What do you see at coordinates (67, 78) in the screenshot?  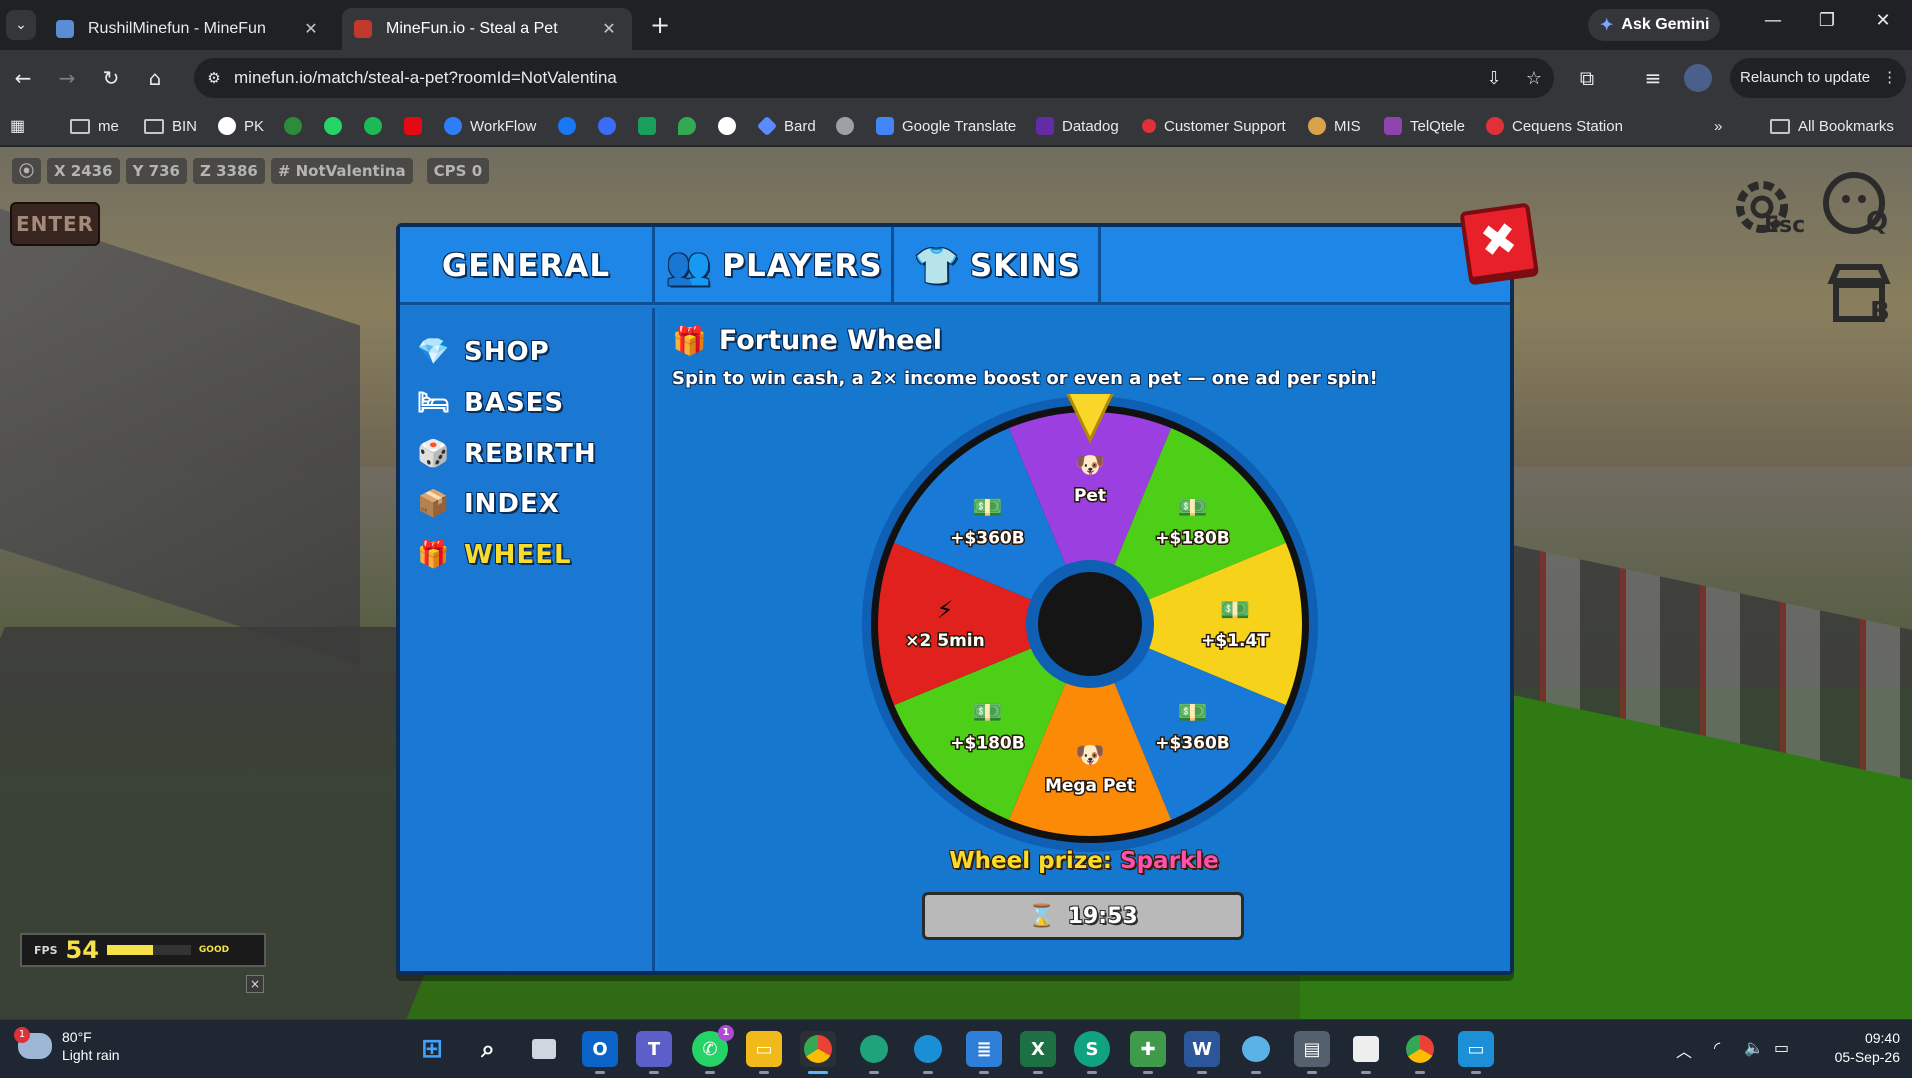 I see `forward-button: →` at bounding box center [67, 78].